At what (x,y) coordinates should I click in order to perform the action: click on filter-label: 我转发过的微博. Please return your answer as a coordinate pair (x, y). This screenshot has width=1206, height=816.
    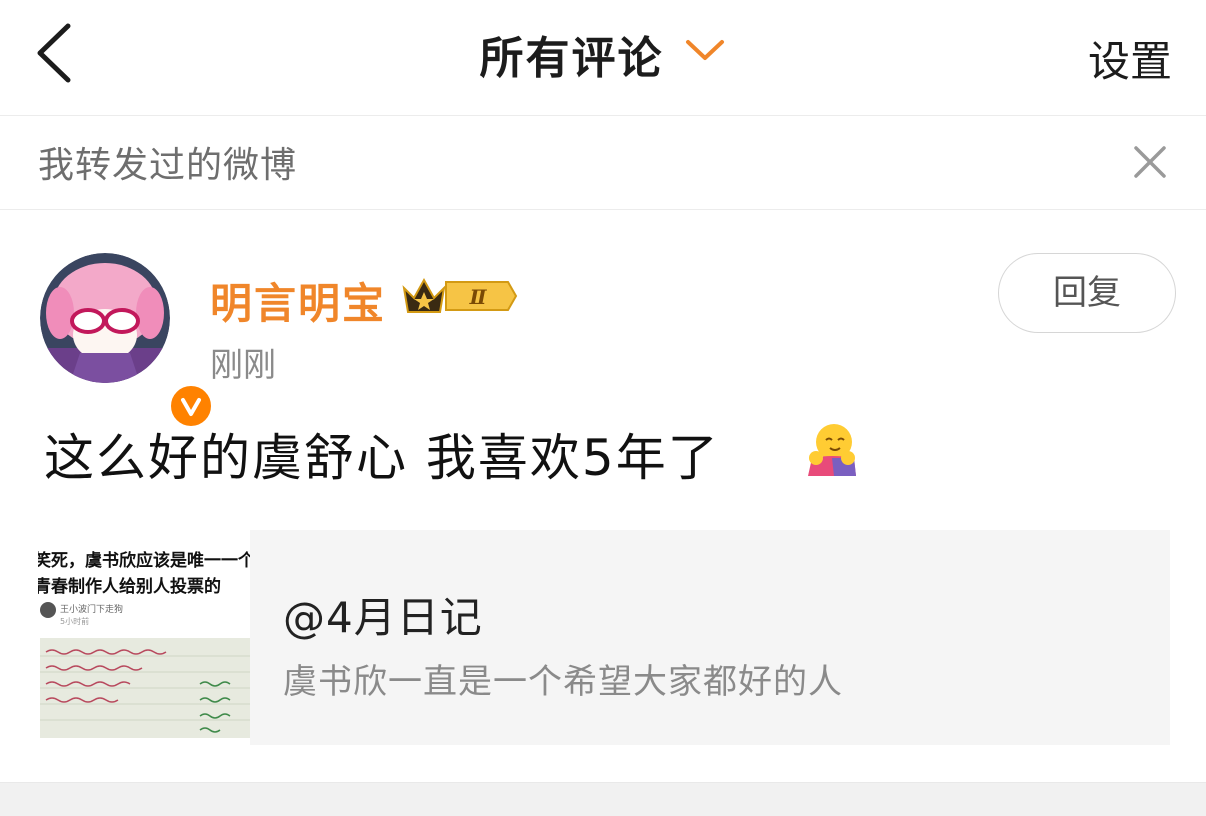
    Looking at the image, I should click on (168, 165).